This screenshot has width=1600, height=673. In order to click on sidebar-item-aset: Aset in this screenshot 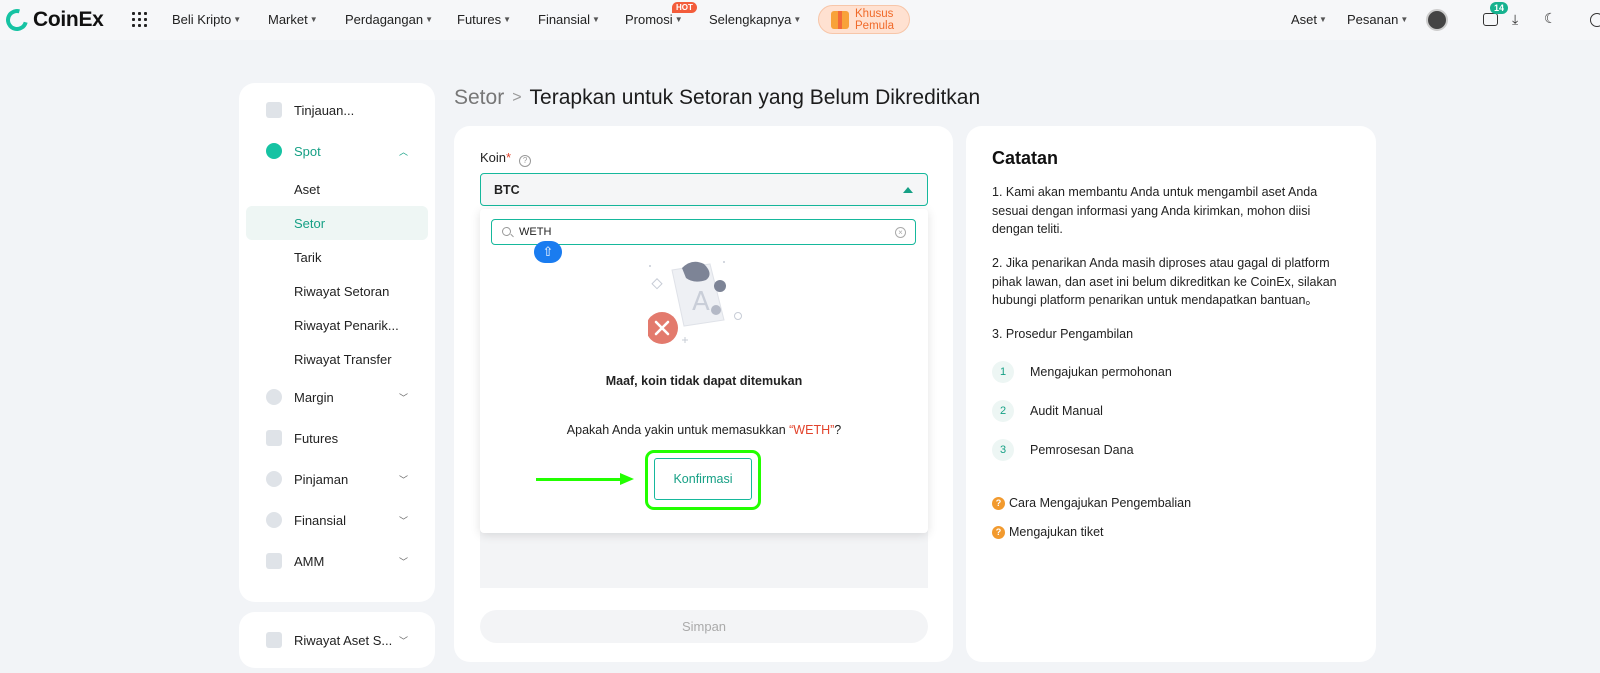, I will do `click(337, 189)`.